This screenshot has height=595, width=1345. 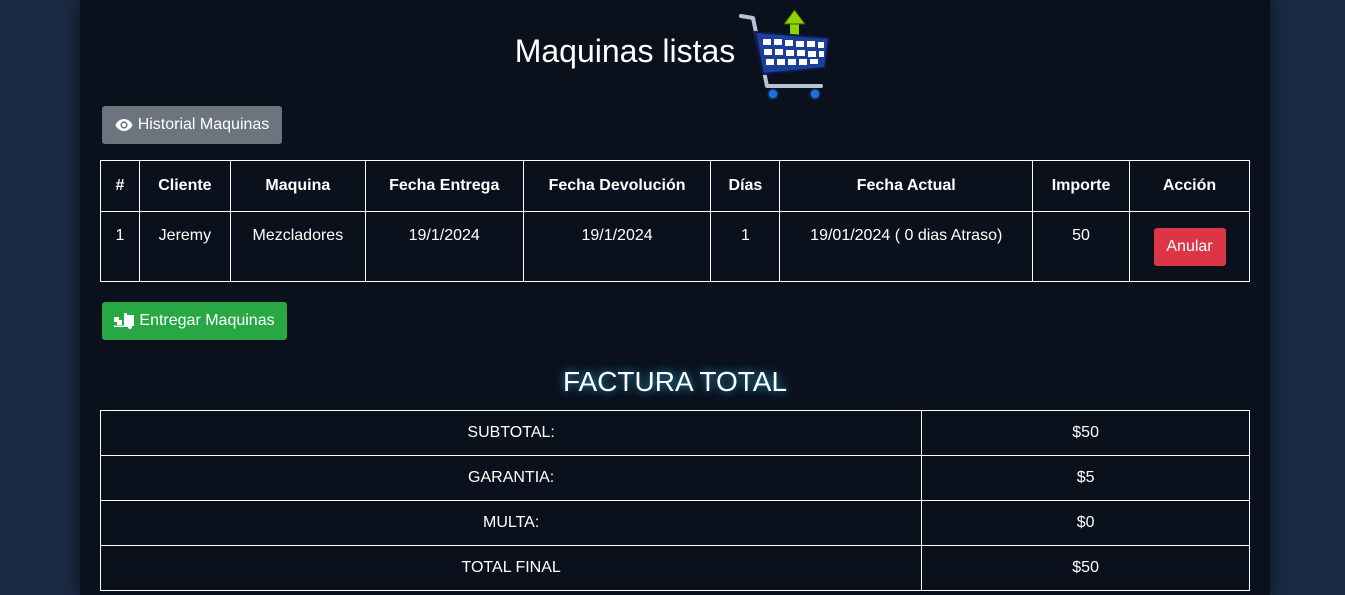 I want to click on factura-label: SUBTOTAL:, so click(x=511, y=433).